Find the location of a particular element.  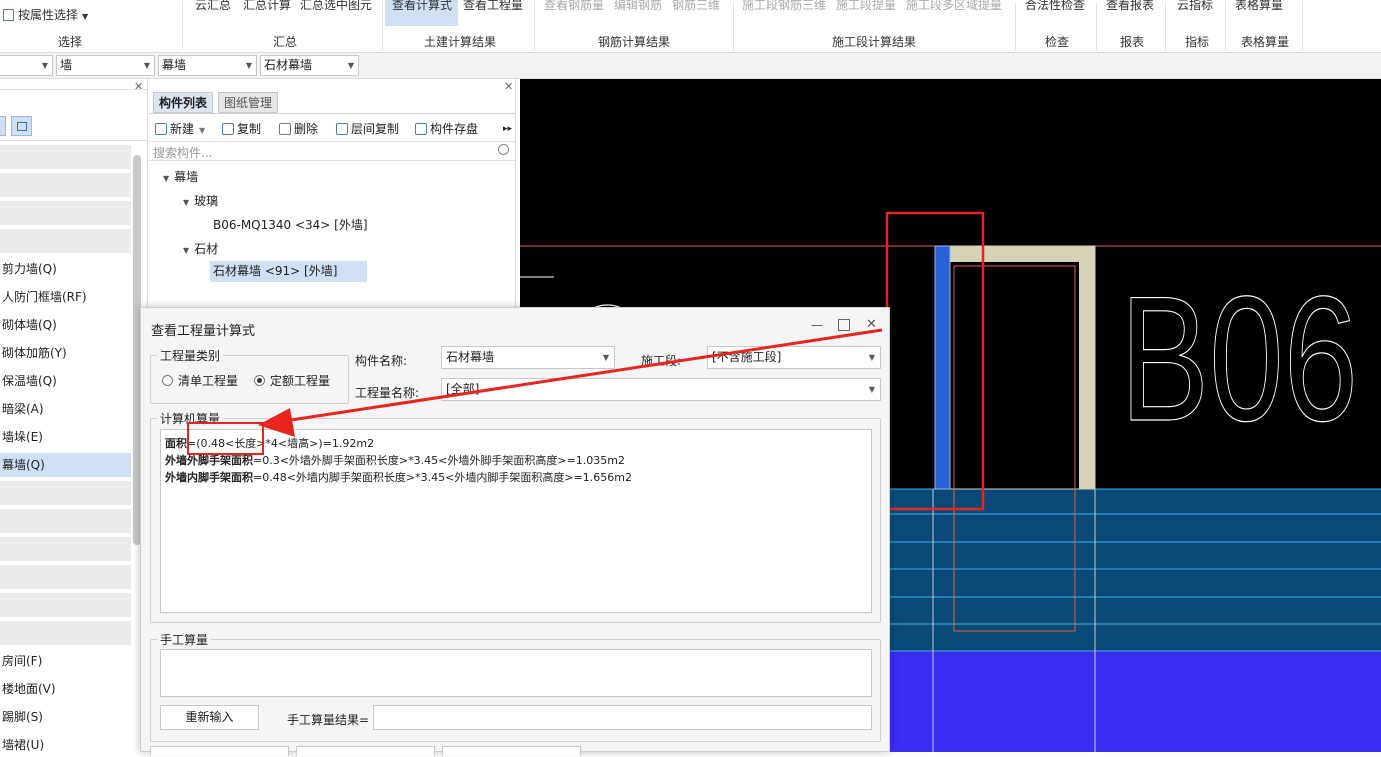

cloud-index-button: 云指标 is located at coordinates (1195, 6).